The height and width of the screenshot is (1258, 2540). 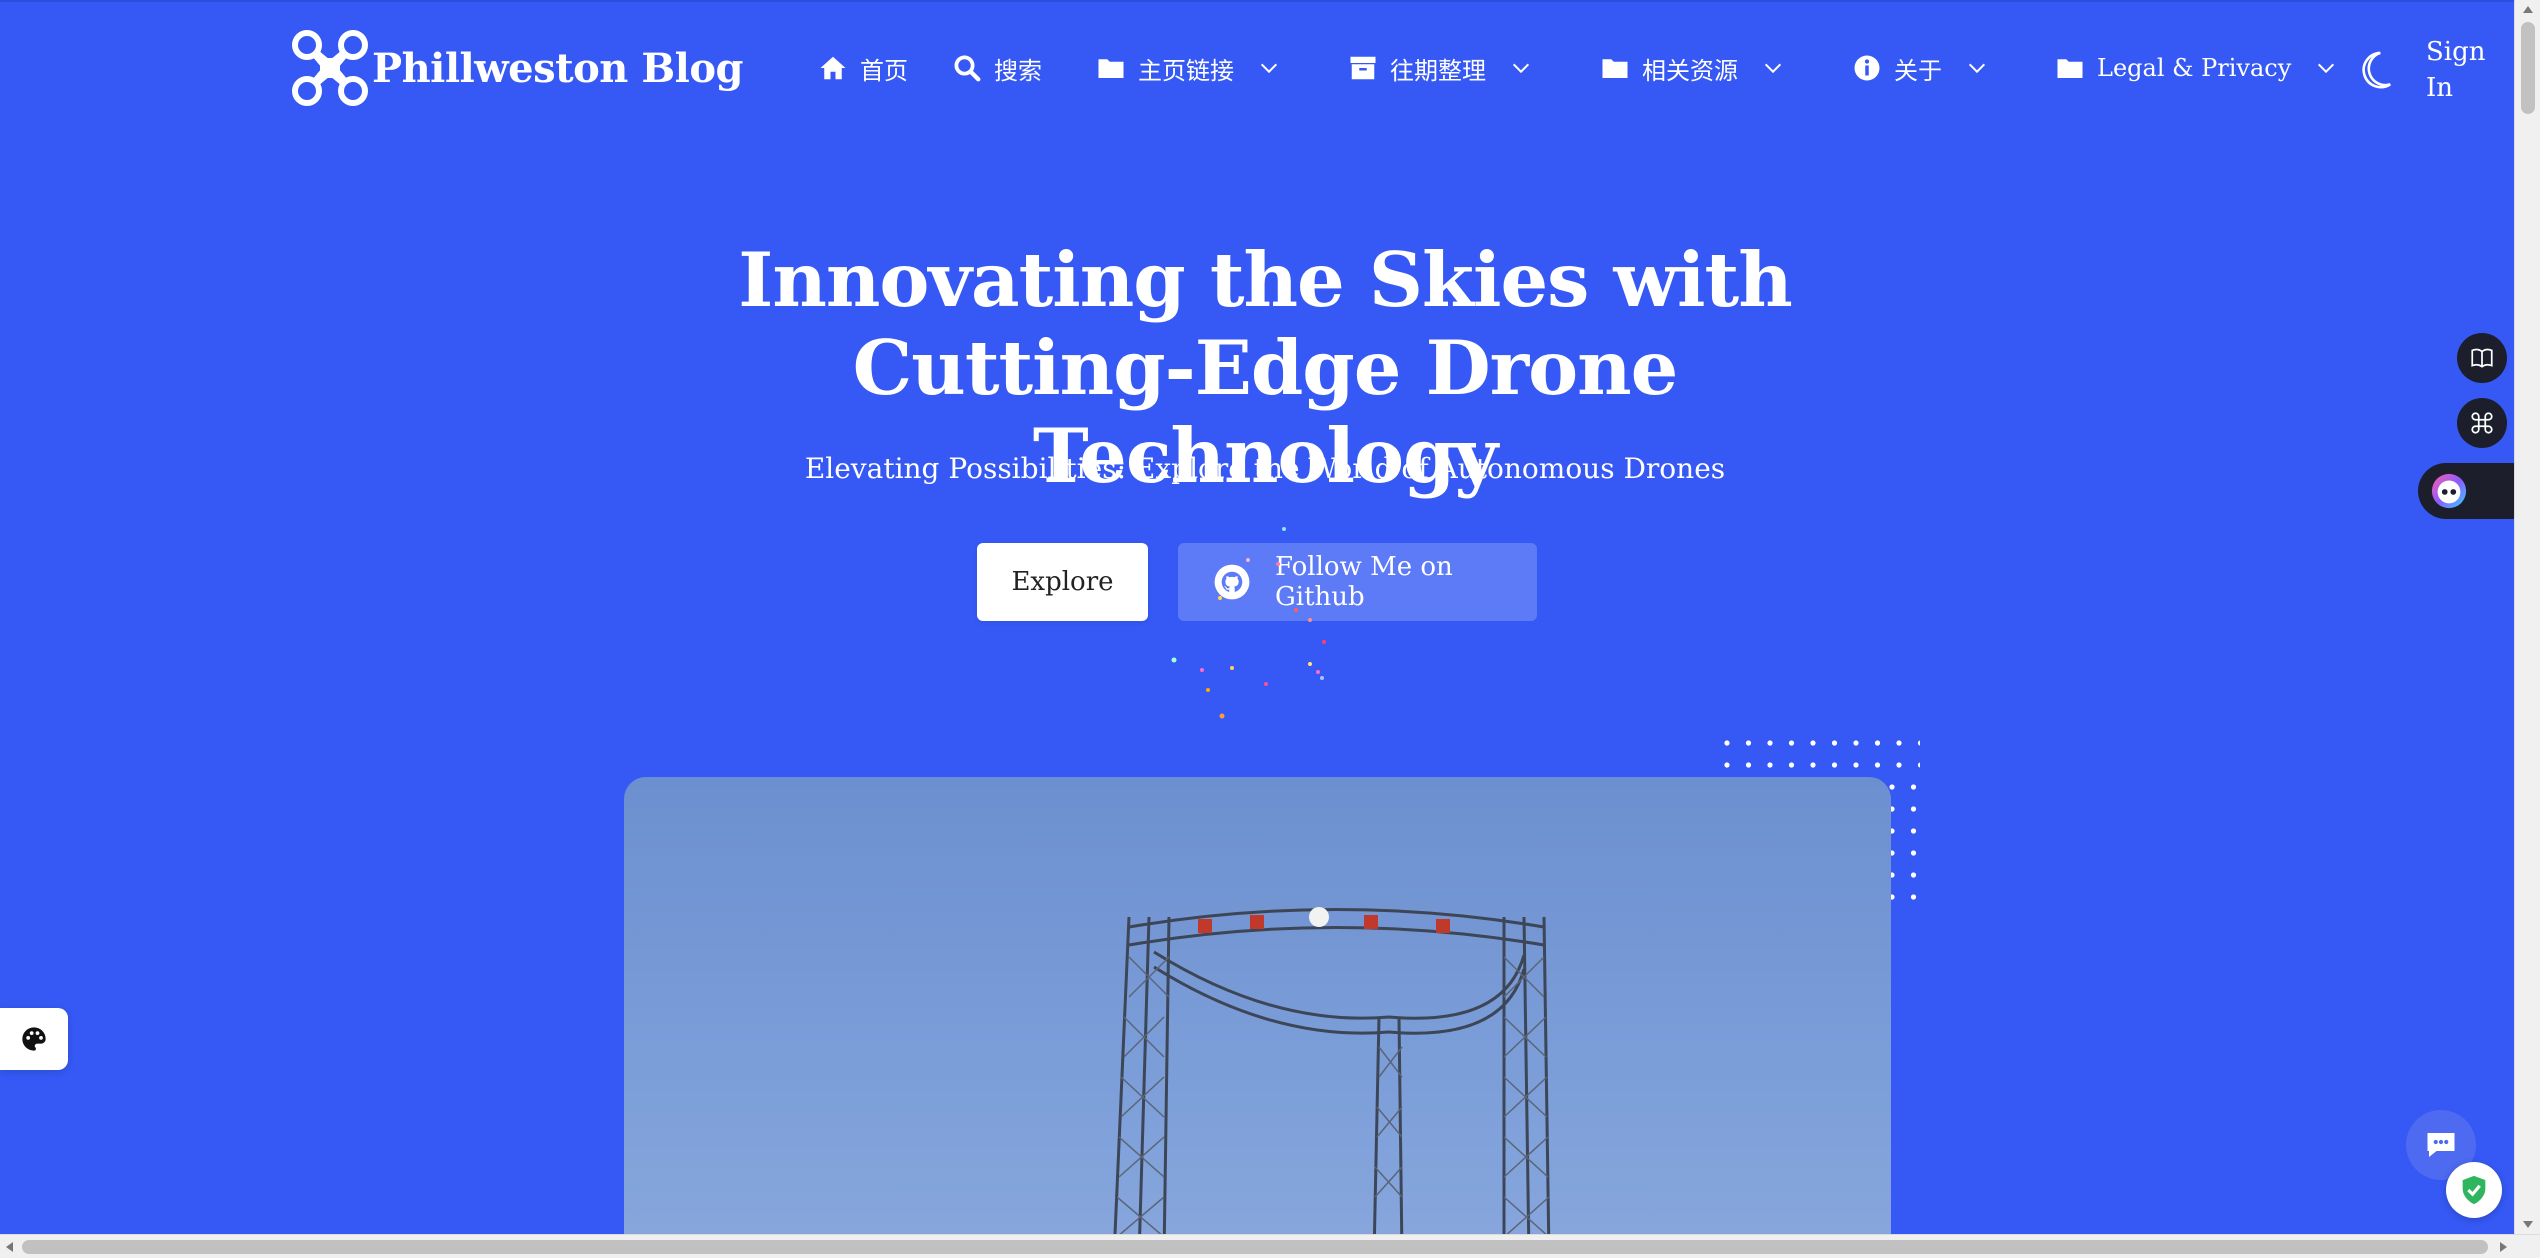 I want to click on moon-icon, so click(x=2376, y=70).